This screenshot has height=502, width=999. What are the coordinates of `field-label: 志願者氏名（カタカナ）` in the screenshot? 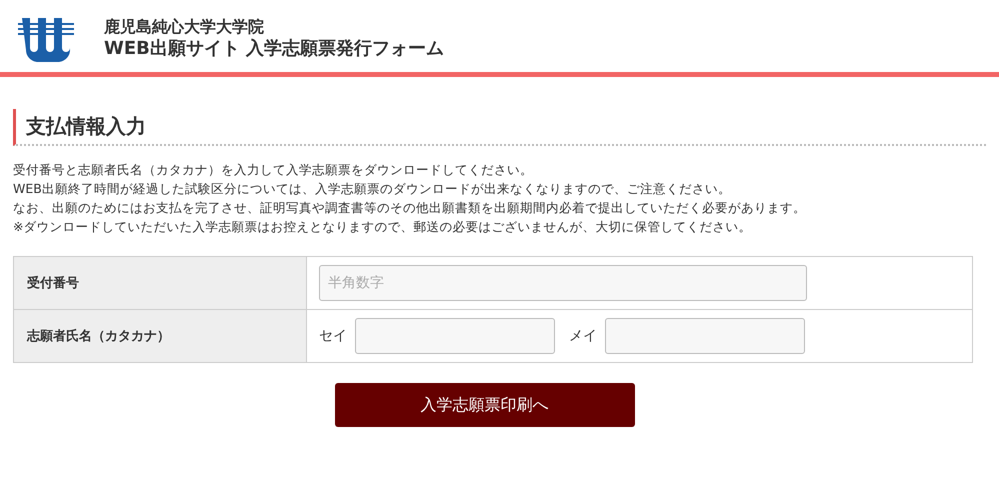 It's located at (98, 336).